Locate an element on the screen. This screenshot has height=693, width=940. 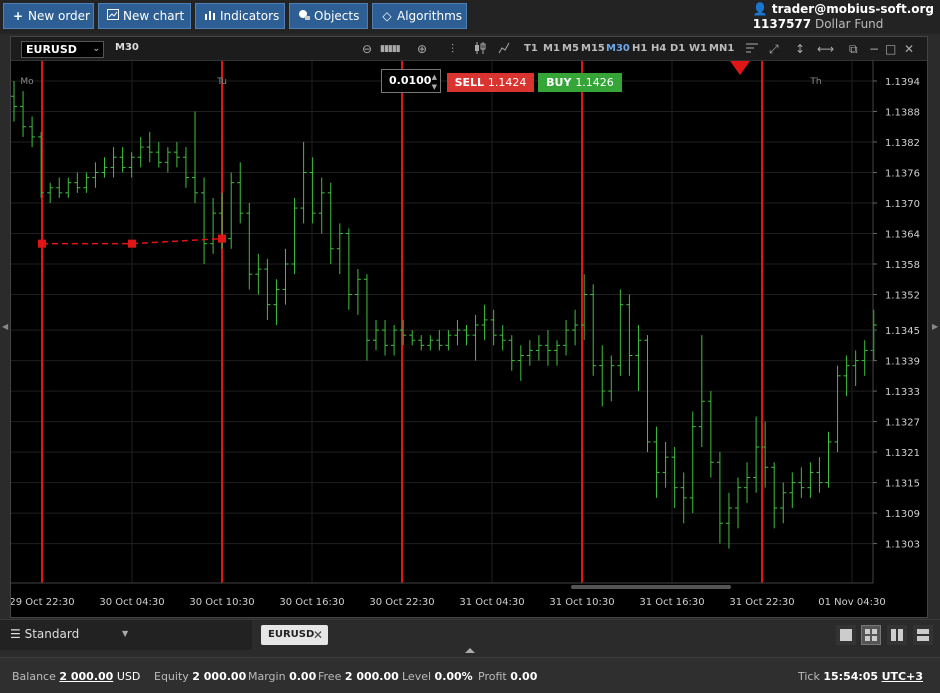
layout-grid-icon is located at coordinates (871, 635).